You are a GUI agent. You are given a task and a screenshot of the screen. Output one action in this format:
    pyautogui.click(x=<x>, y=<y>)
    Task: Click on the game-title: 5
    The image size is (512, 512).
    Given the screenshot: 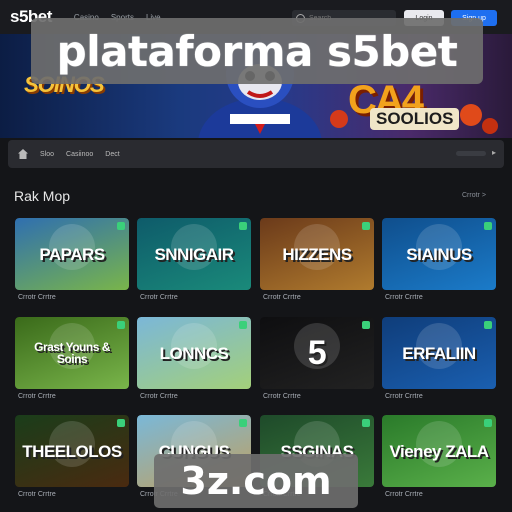 What is the action you would take?
    pyautogui.click(x=317, y=353)
    